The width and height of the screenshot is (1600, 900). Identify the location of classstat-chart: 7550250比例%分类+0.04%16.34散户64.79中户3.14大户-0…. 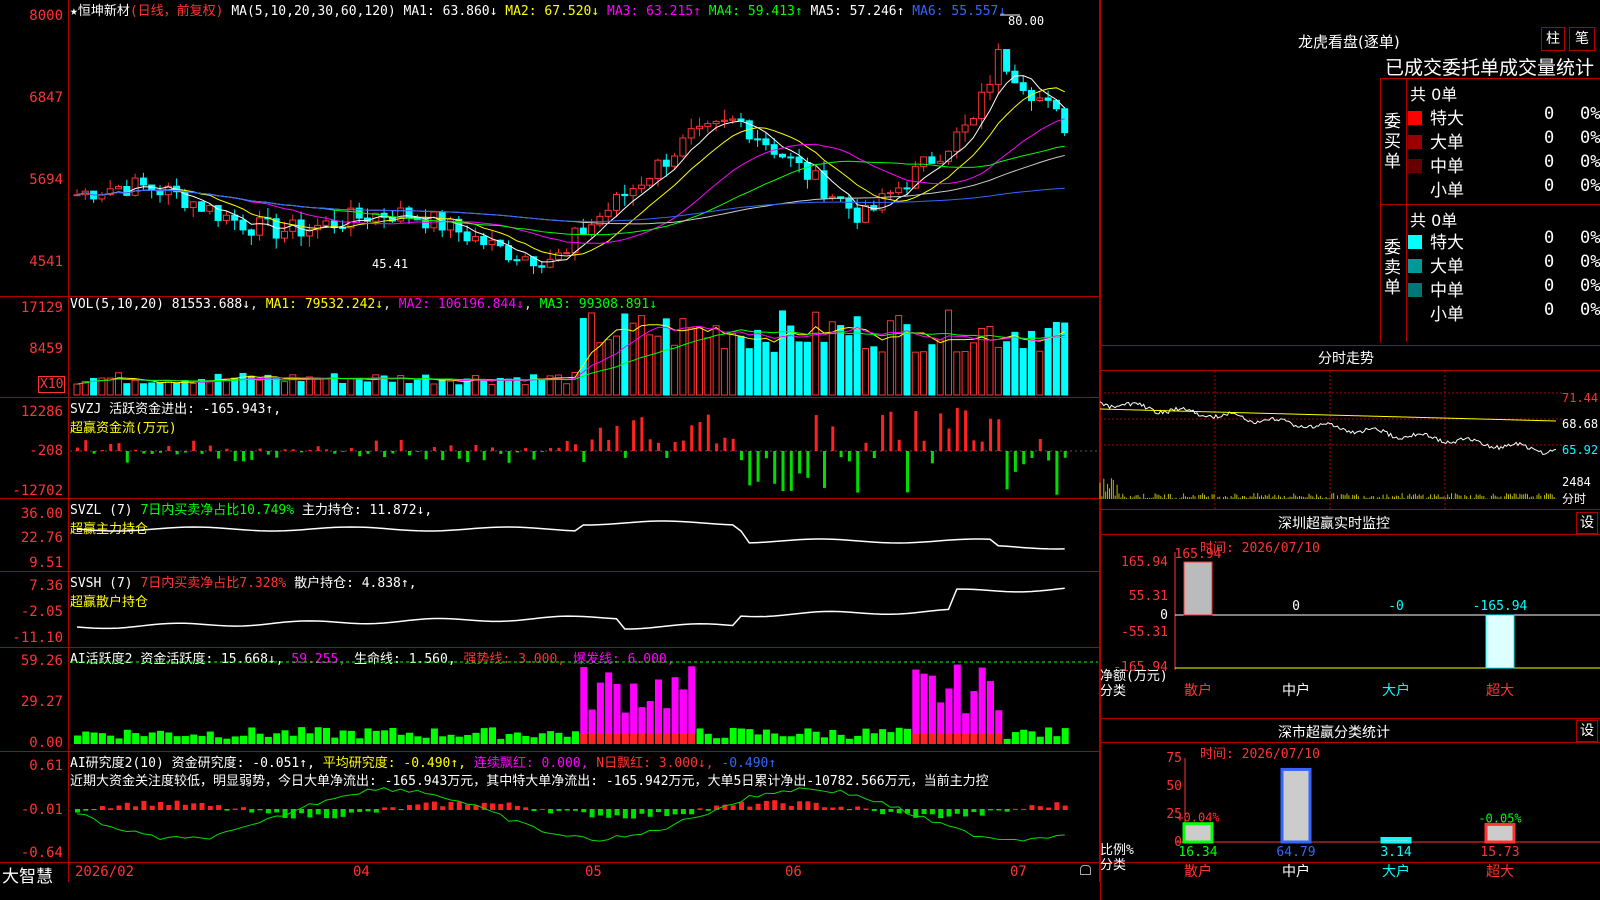
(1350, 825).